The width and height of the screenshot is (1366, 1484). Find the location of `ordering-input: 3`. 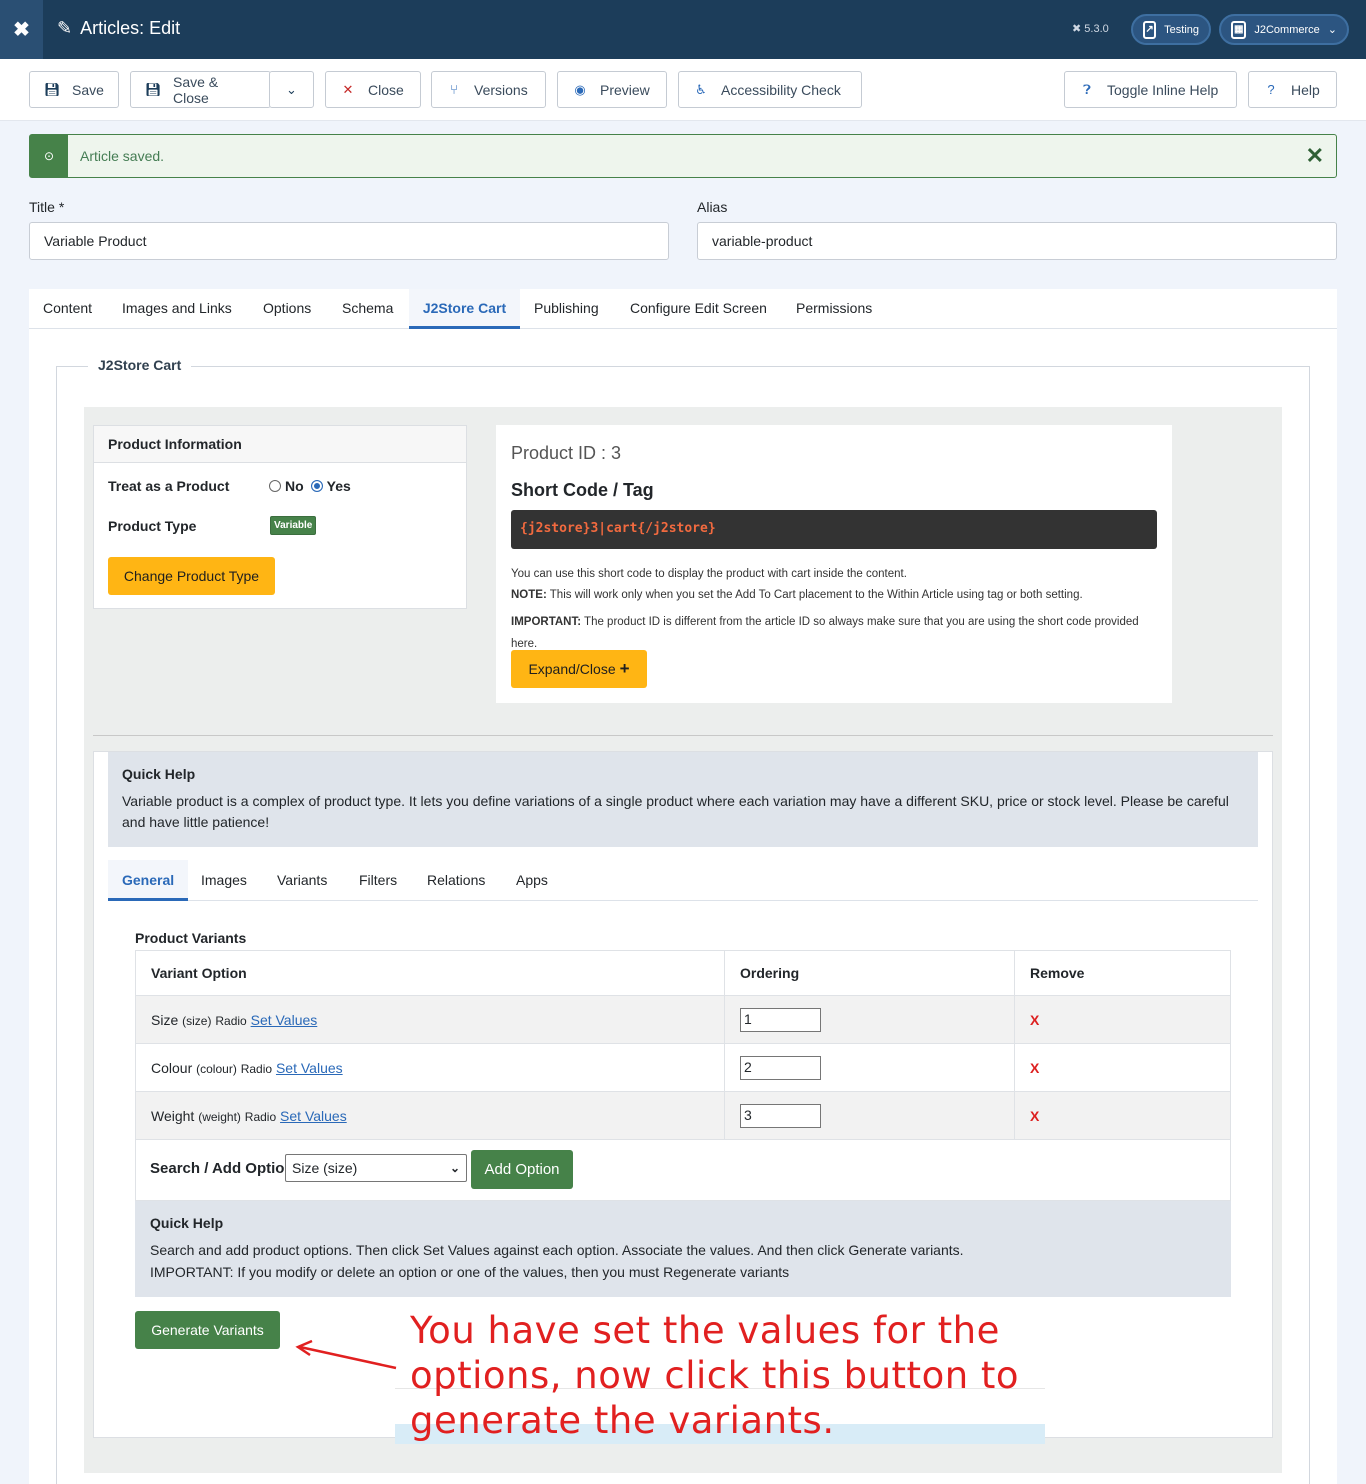

ordering-input: 3 is located at coordinates (780, 1115).